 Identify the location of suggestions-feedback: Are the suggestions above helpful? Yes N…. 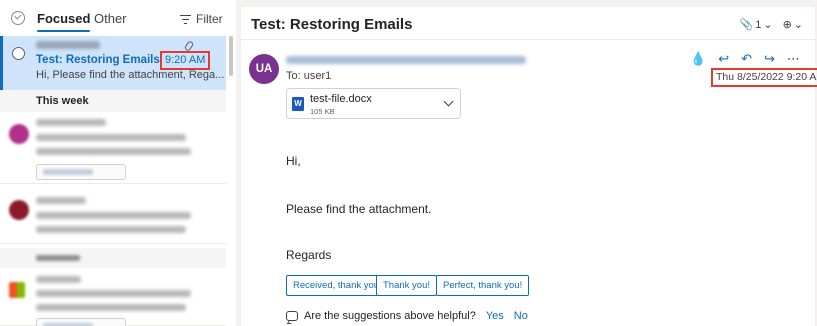
(407, 316).